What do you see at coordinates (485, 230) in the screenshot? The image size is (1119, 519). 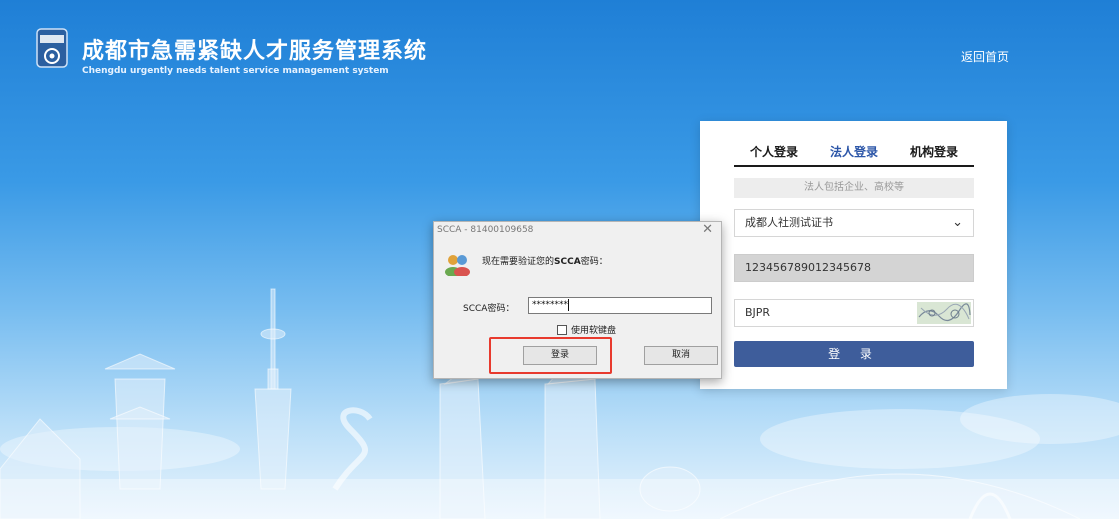 I see `dialog-title: SCCA - 81400109658` at bounding box center [485, 230].